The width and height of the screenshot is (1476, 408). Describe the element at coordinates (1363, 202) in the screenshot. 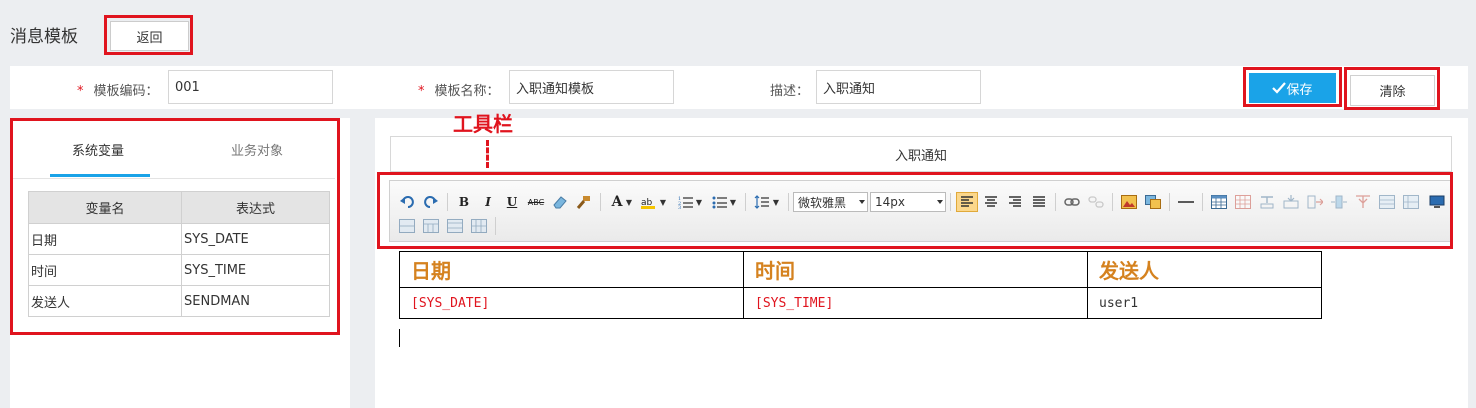

I see `merge-cells-icon` at that location.